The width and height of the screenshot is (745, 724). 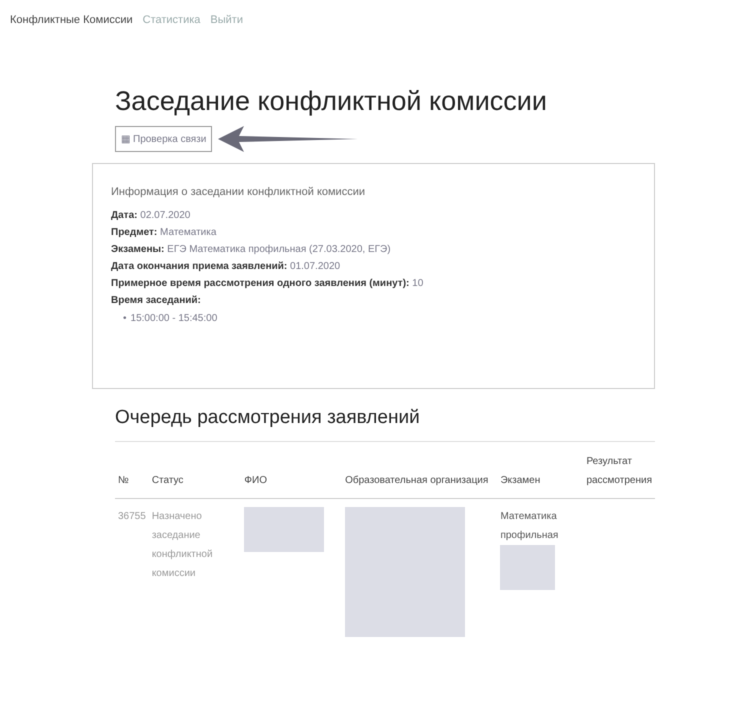 I want to click on column-header: Результат рассмотрения, so click(x=619, y=470).